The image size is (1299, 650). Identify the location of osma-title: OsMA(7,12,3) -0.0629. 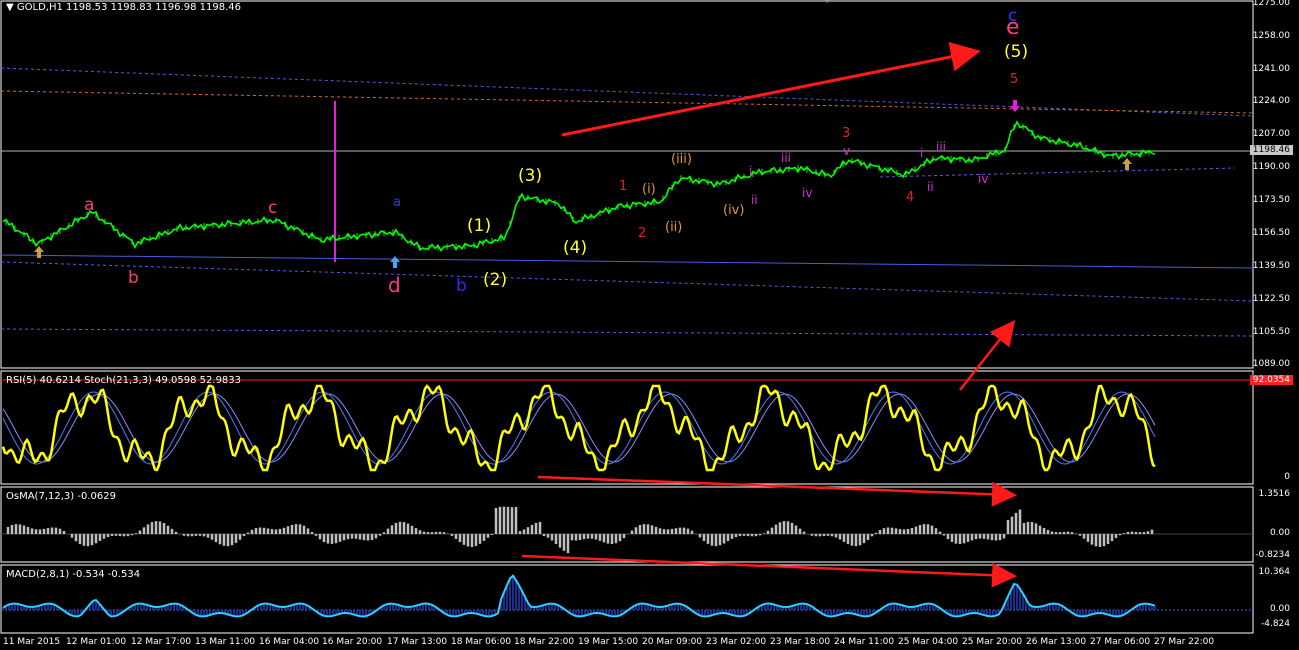
(61, 496).